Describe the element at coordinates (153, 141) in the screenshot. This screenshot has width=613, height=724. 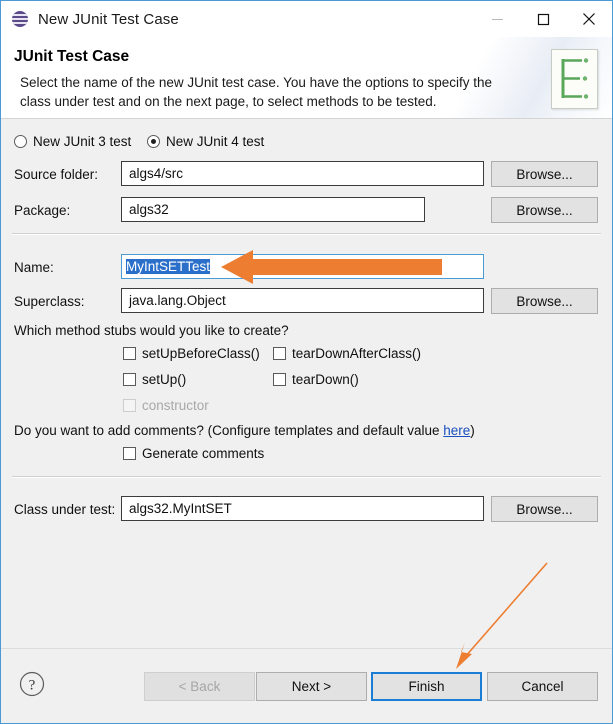
I see `radio-dot-junit4` at that location.